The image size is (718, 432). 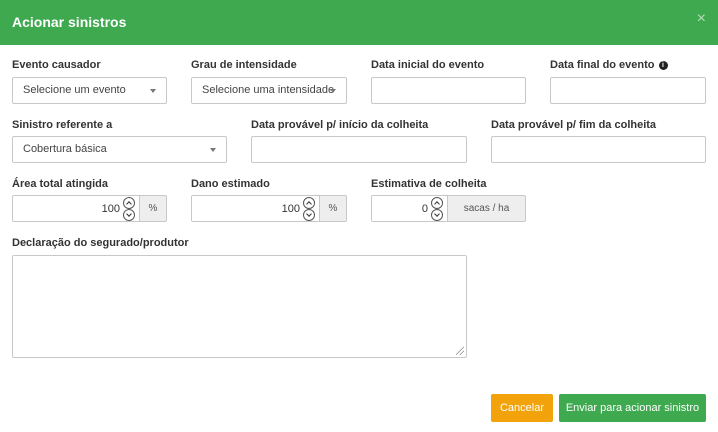 I want to click on info-icon: i, so click(x=663, y=65).